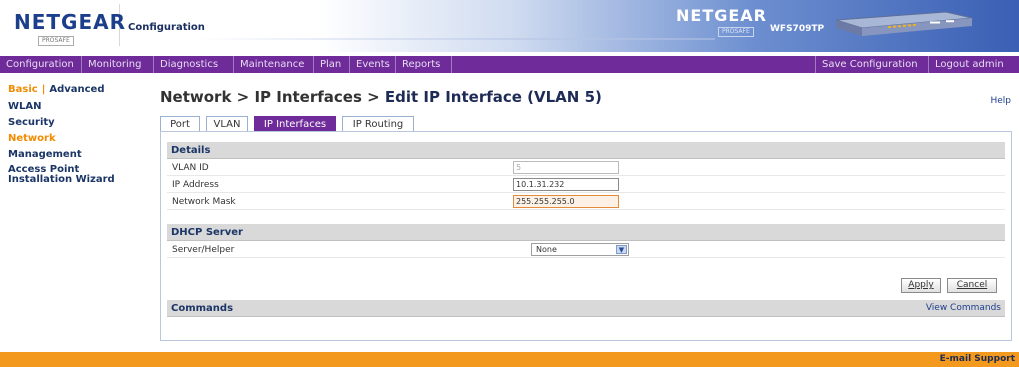 The image size is (1019, 367). I want to click on mode-advanced-link: Advanced, so click(76, 89).